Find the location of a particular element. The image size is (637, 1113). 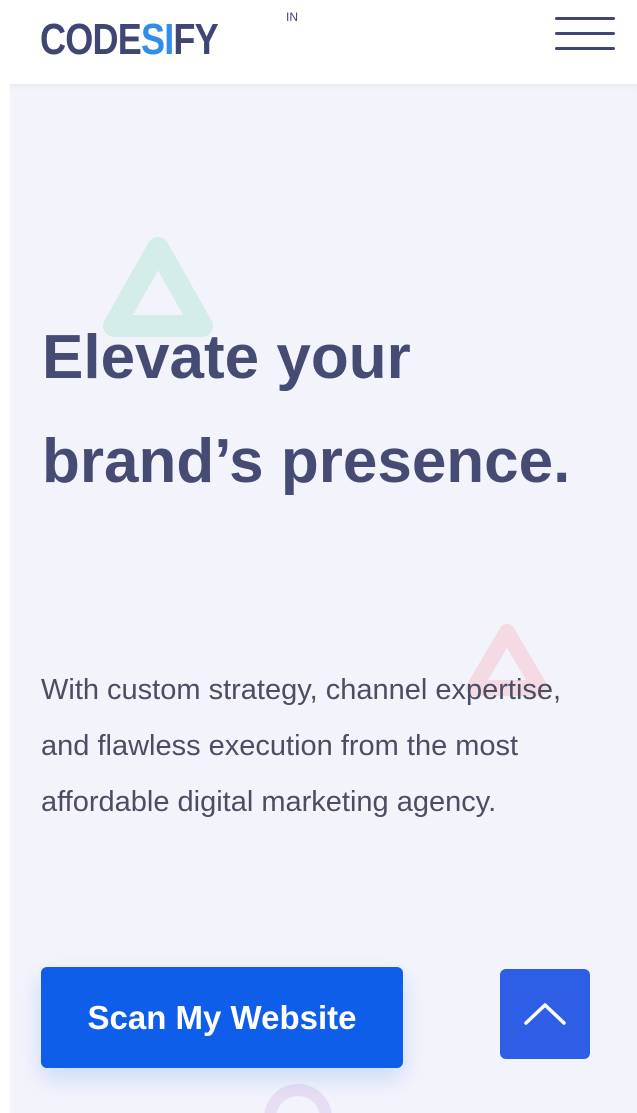

hamburger-menu-icon is located at coordinates (586, 34).